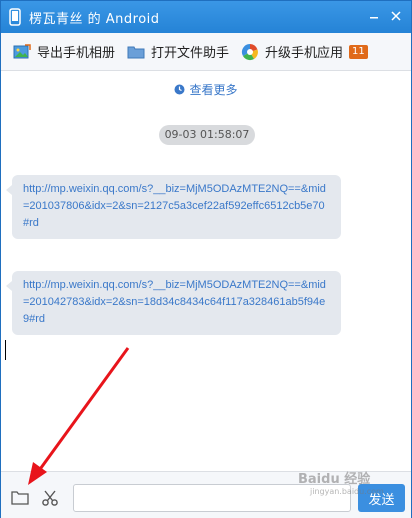  Describe the element at coordinates (381, 498) in the screenshot. I see `send-button: 发送` at that location.